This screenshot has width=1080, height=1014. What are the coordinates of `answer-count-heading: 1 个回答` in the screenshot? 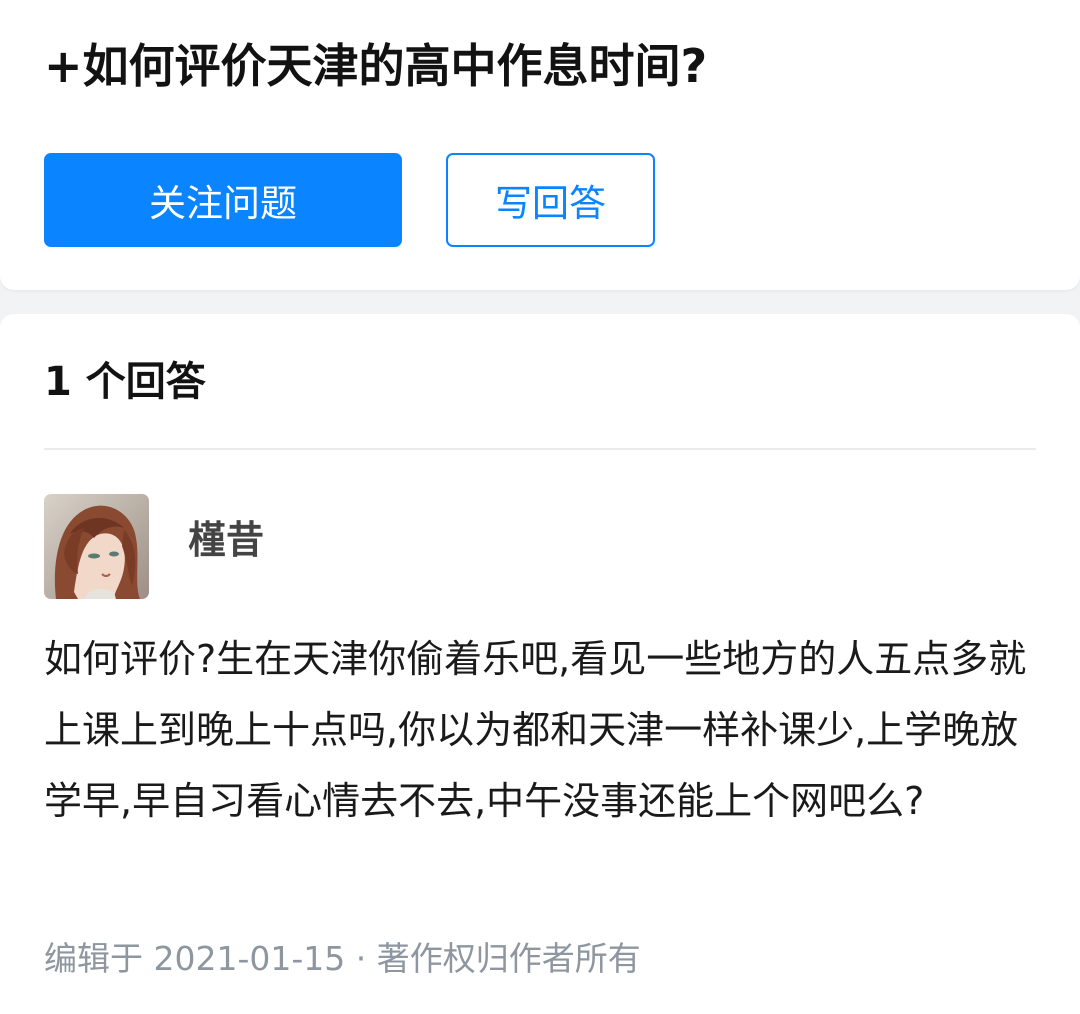 It's located at (125, 382).